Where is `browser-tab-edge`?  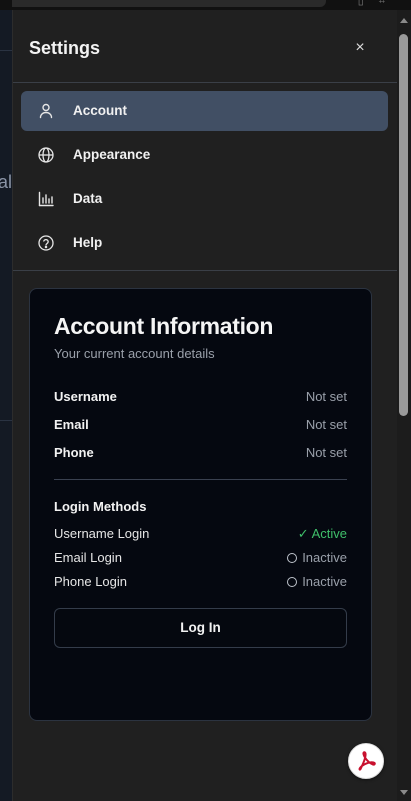
browser-tab-edge is located at coordinates (169, 3).